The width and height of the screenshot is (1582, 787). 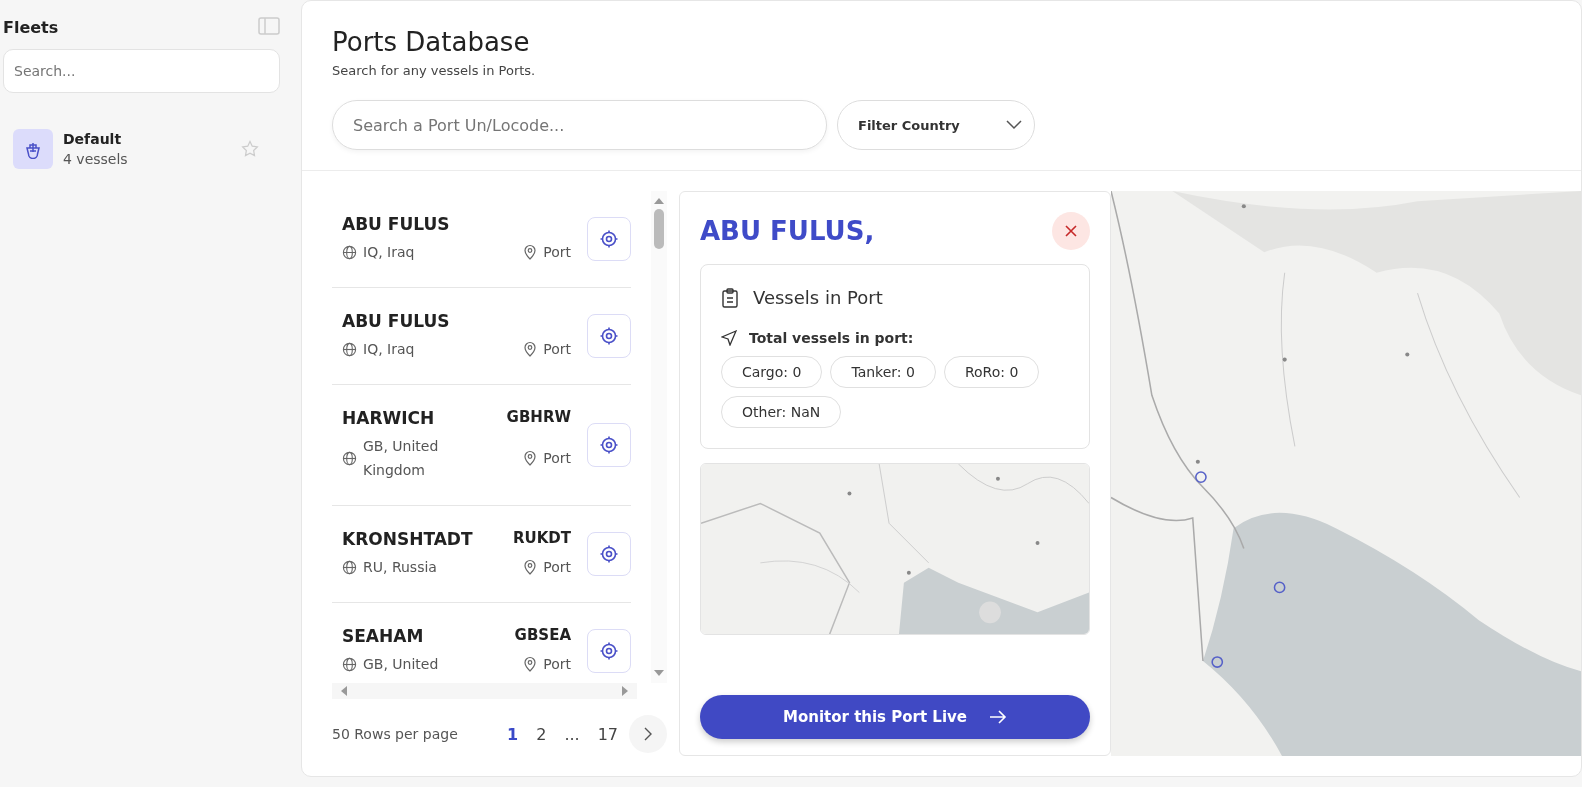 I want to click on star-icon, so click(x=250, y=149).